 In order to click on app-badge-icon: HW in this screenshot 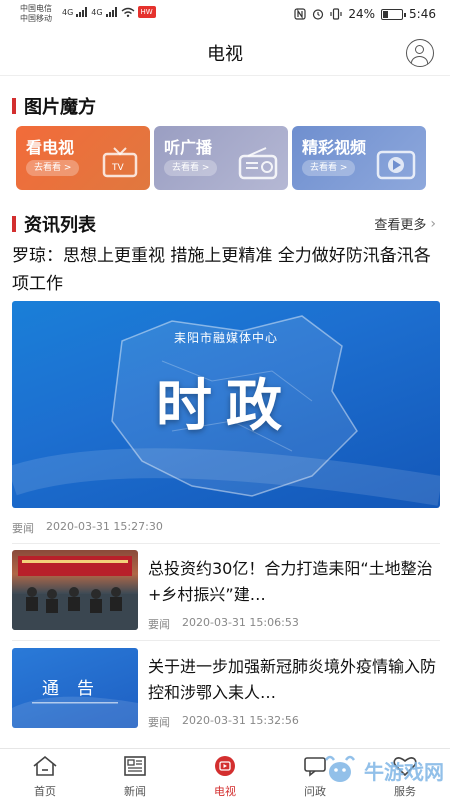, I will do `click(146, 12)`.